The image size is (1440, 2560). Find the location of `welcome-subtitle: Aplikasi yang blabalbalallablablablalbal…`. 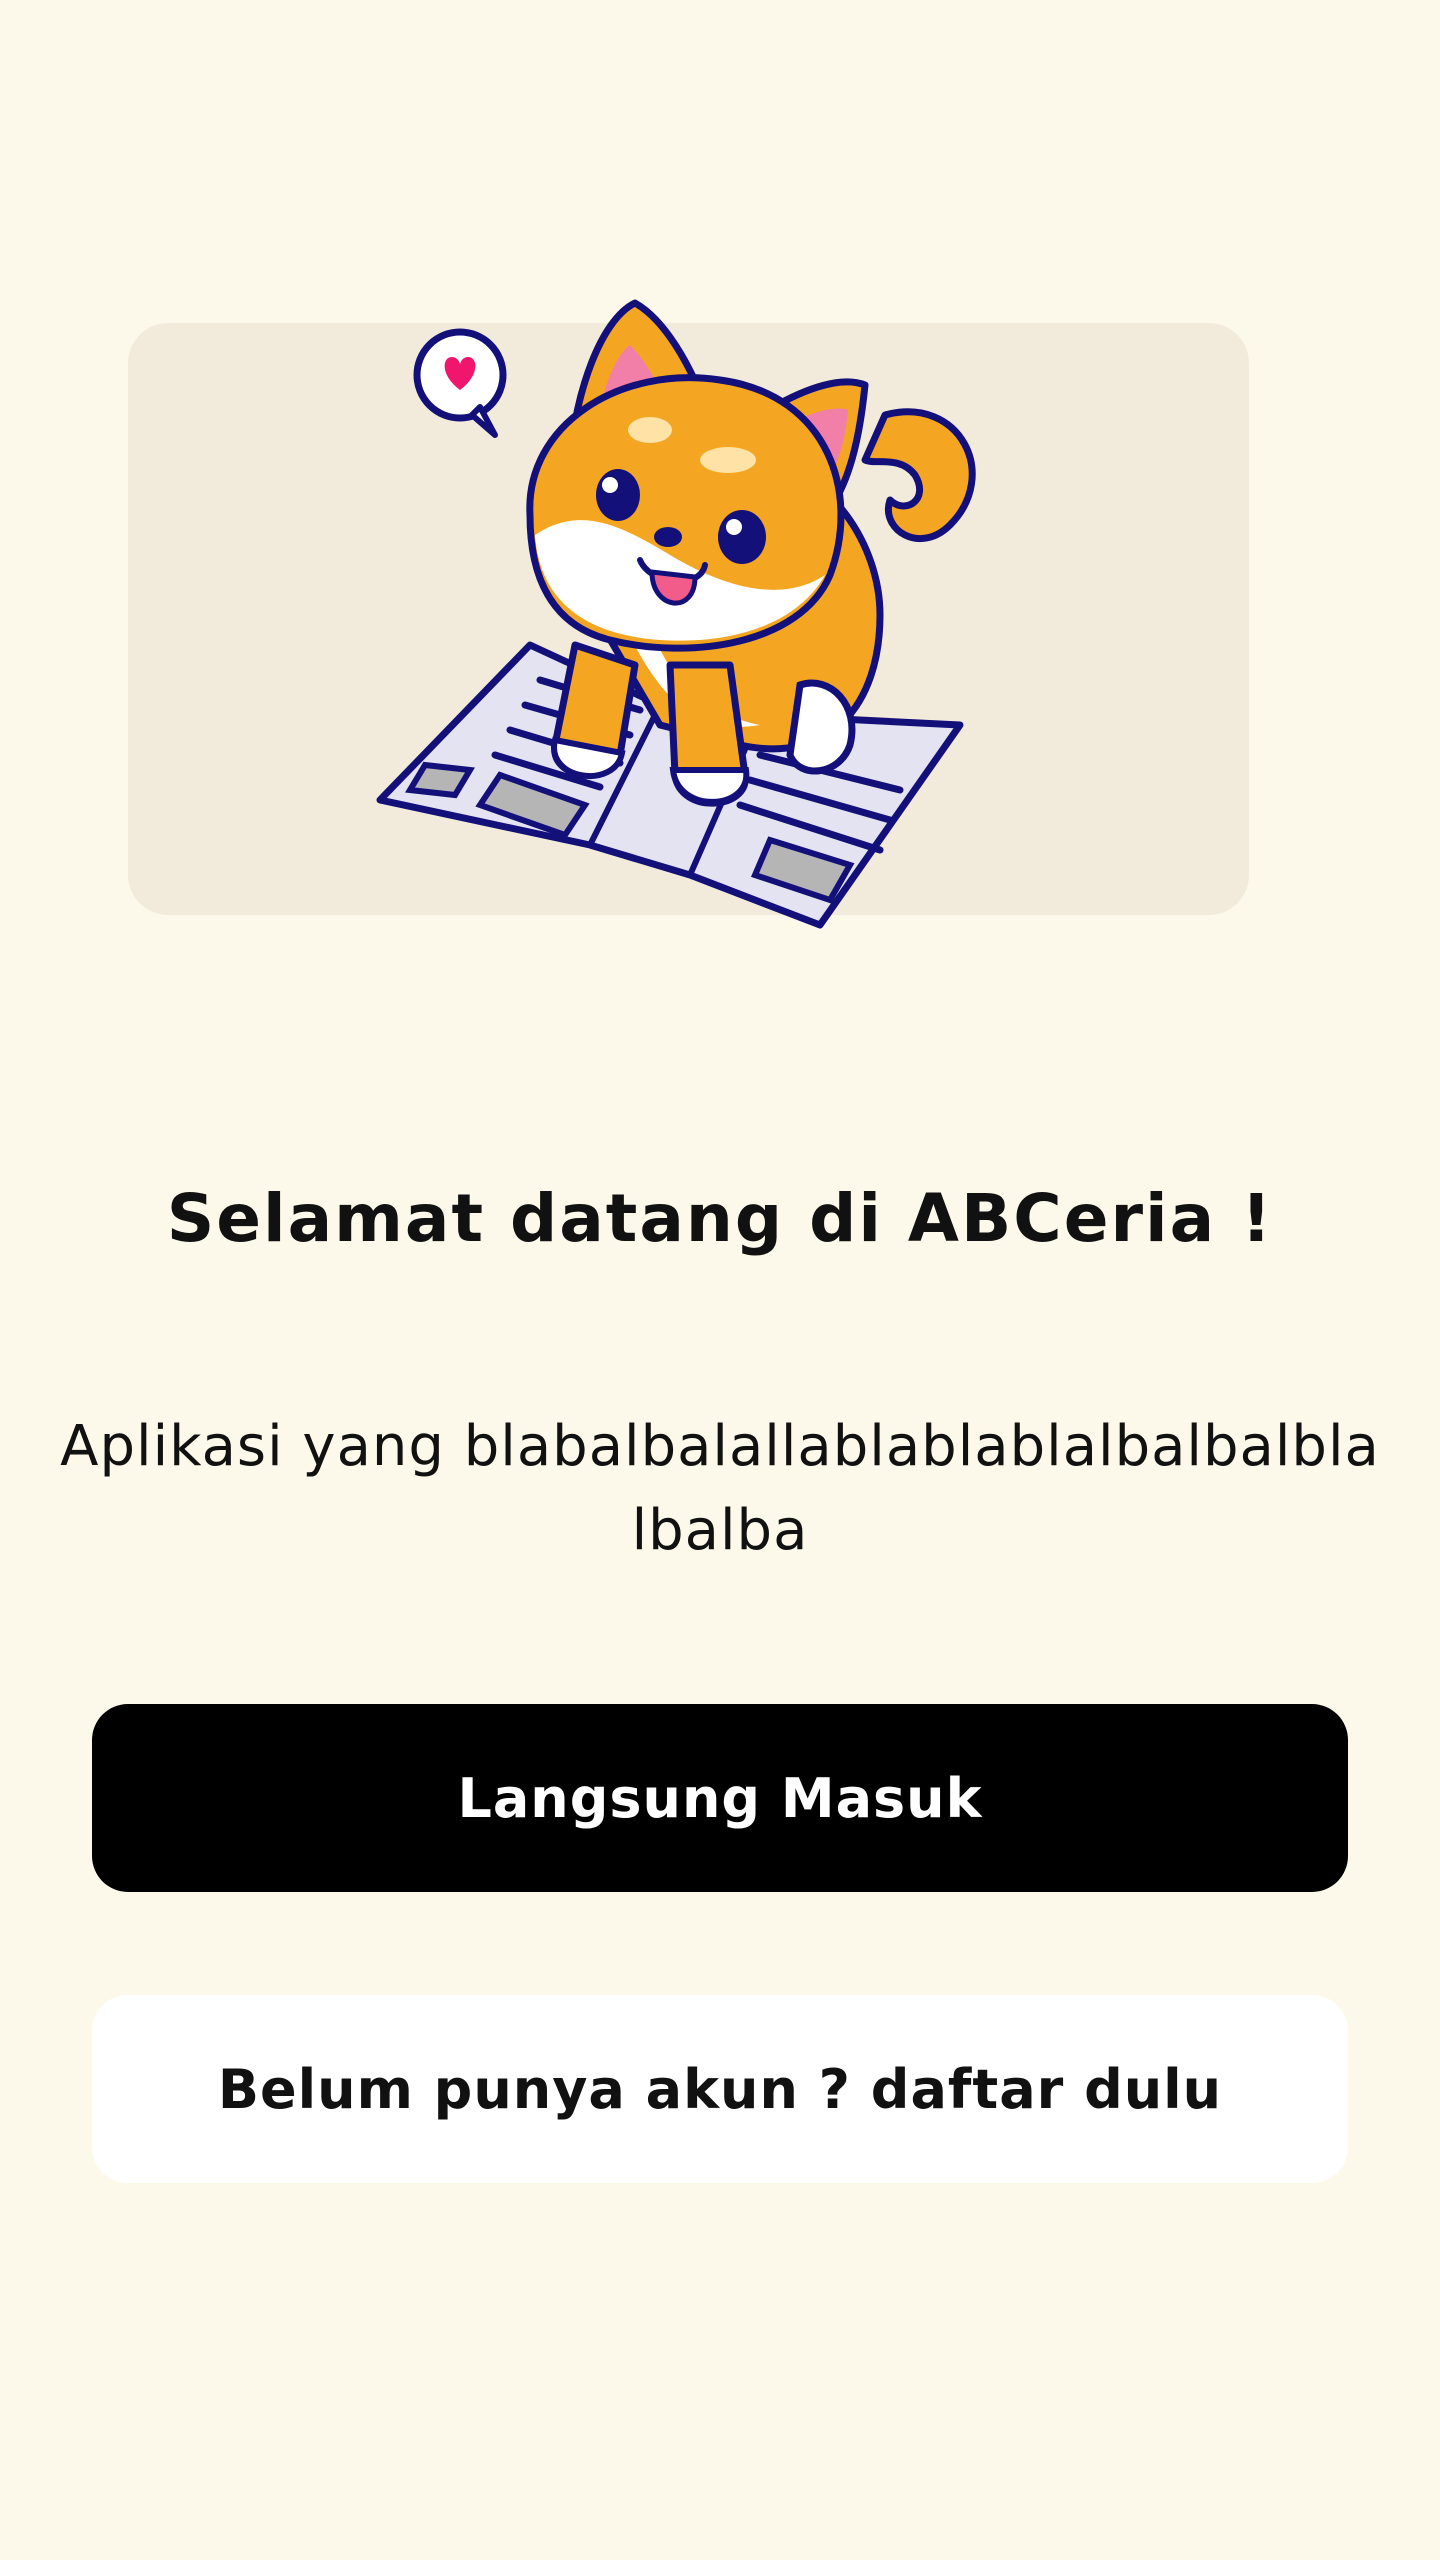

welcome-subtitle: Aplikasi yang blabalbalallablablablalbal… is located at coordinates (720, 1488).